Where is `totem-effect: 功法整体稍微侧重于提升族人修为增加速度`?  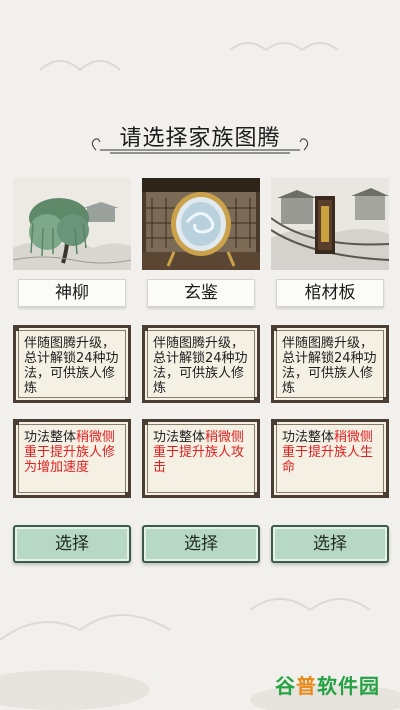
totem-effect: 功法整体稍微侧重于提升族人修为增加速度 is located at coordinates (72, 458).